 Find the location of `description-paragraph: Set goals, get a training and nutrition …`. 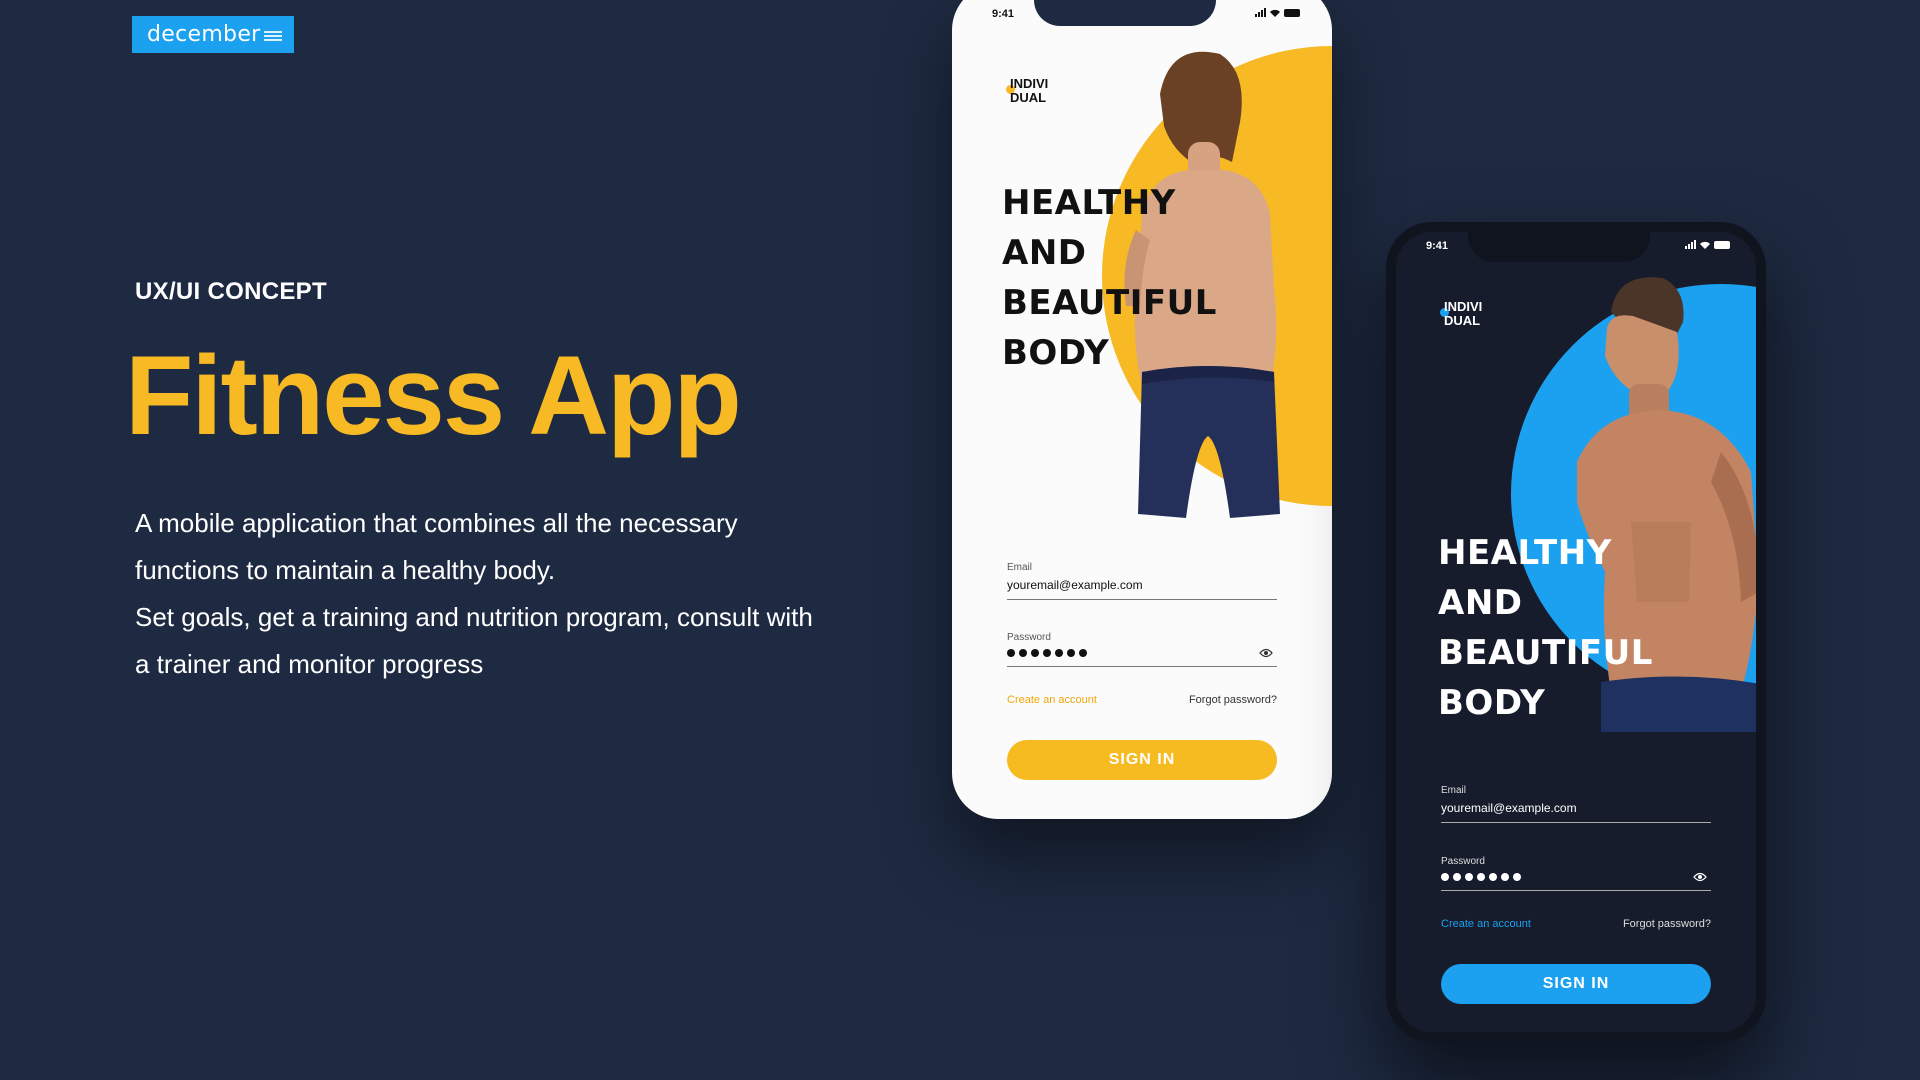

description-paragraph: Set goals, get a training and nutrition … is located at coordinates (474, 640).